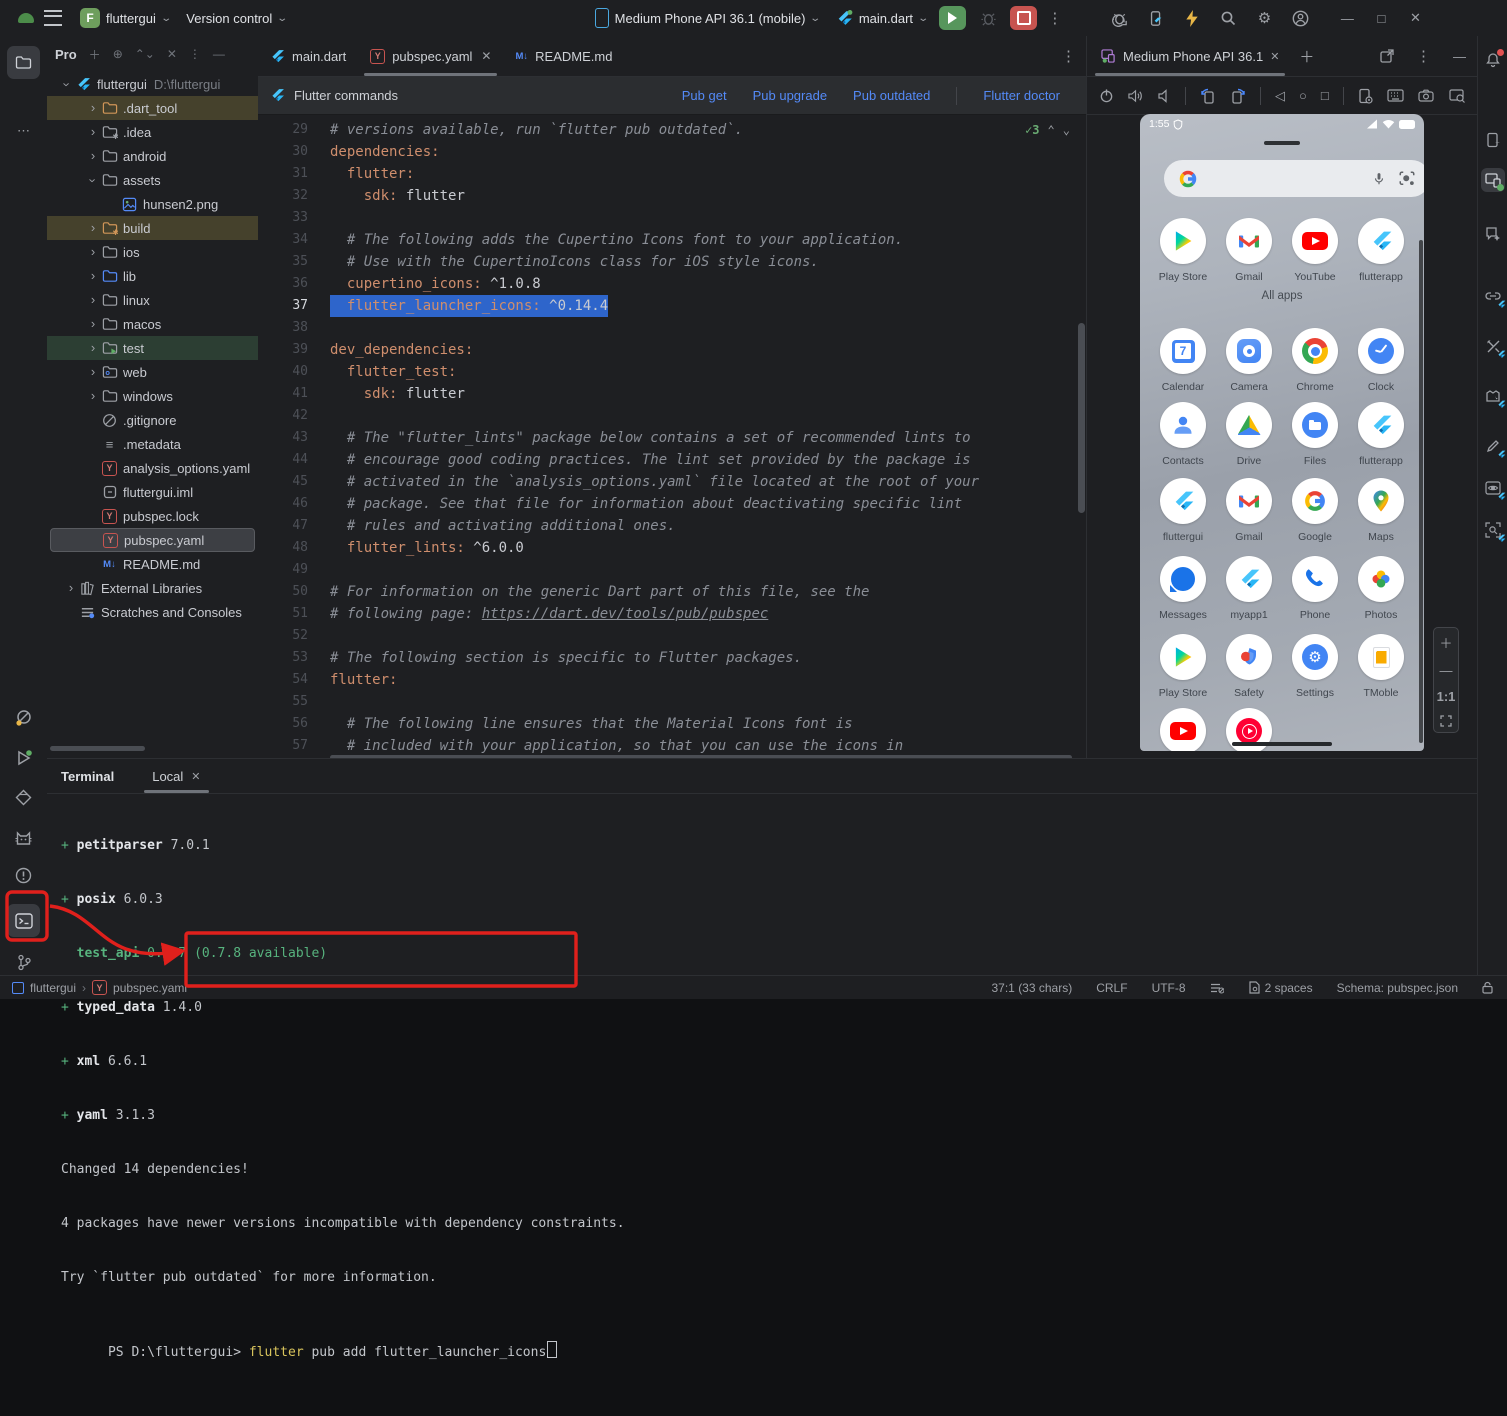 Image resolution: width=1507 pixels, height=1416 pixels. Describe the element at coordinates (672, 196) in the screenshot. I see `code-line: 32 sdk: flutter` at that location.